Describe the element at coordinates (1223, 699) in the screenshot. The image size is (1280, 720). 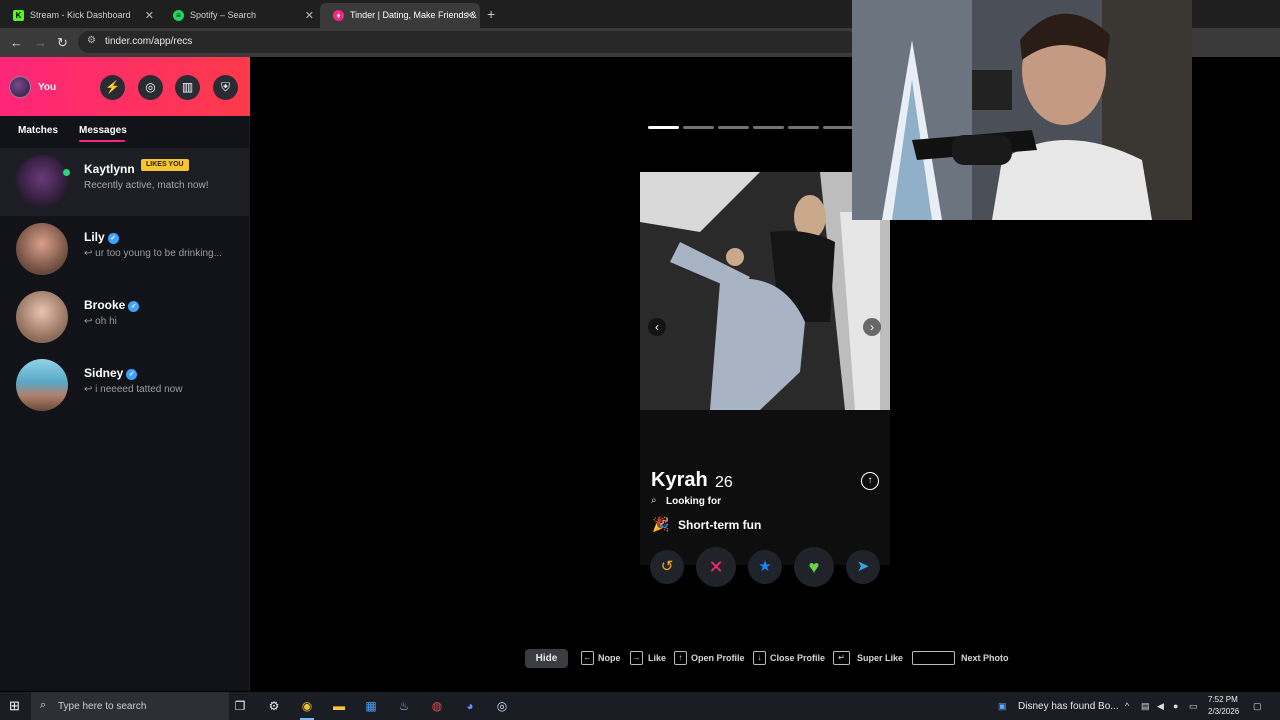
I see `clock-time: 7:52 PM` at that location.